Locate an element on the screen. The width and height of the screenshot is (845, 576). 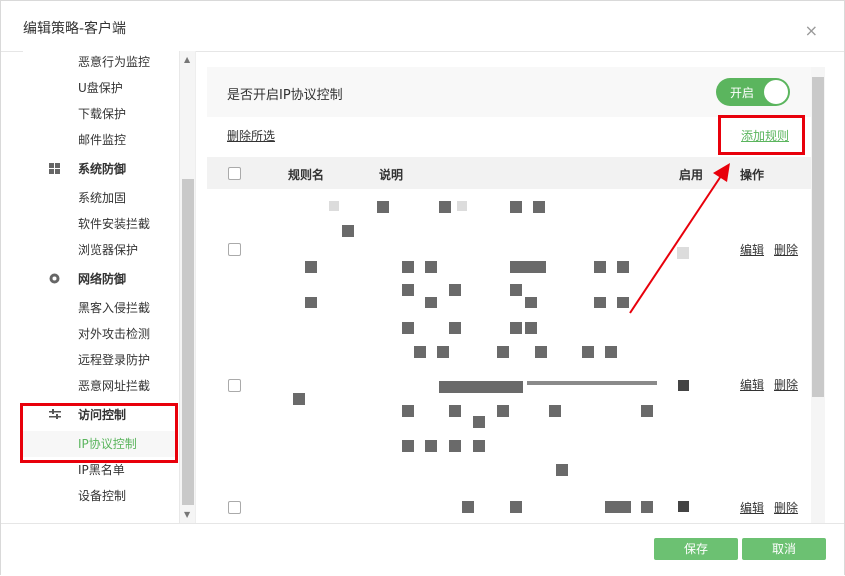
sidebar-category-label: 网络防御 is located at coordinates (102, 279).